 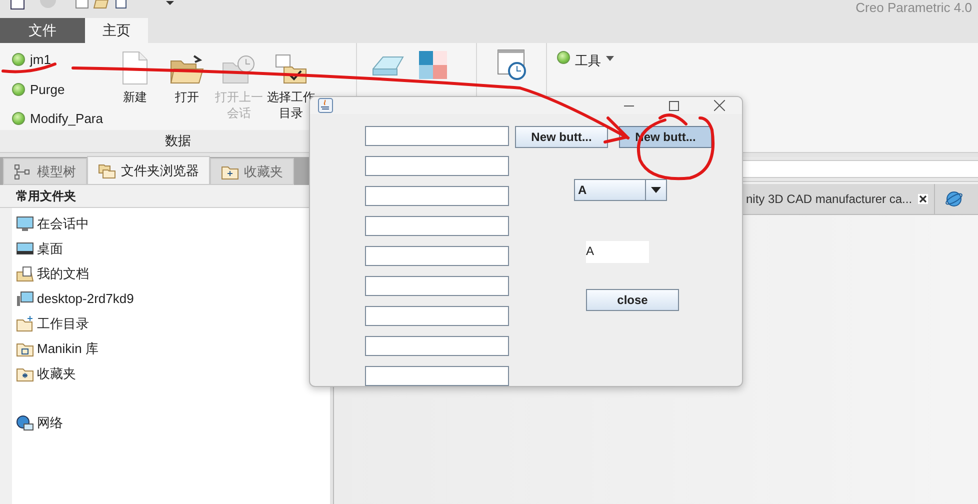 What do you see at coordinates (620, 190) in the screenshot?
I see `combo-box: A` at bounding box center [620, 190].